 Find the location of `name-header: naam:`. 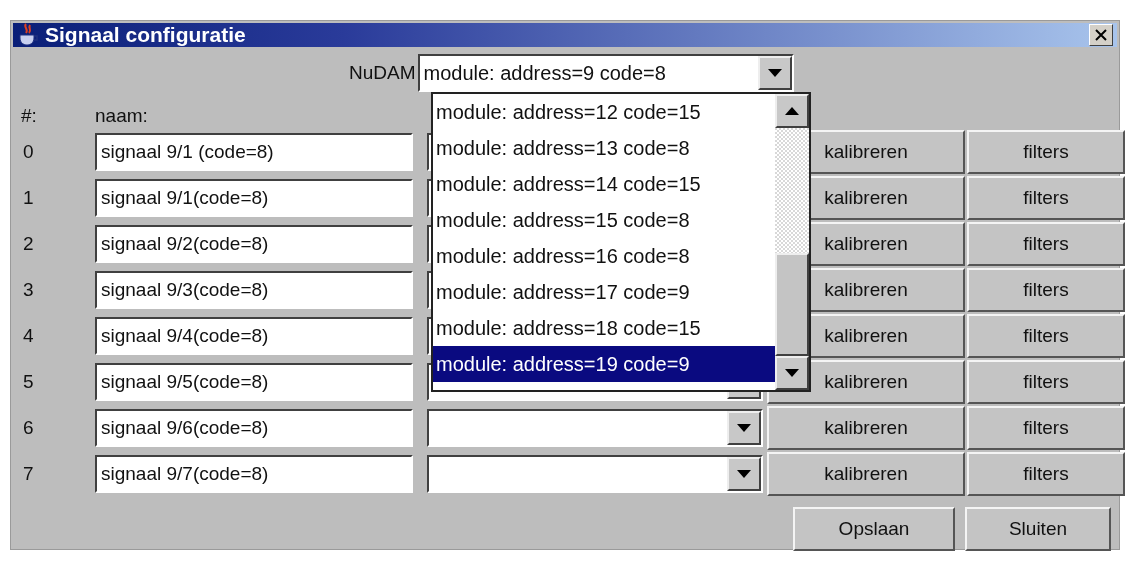

name-header: naam: is located at coordinates (122, 116).